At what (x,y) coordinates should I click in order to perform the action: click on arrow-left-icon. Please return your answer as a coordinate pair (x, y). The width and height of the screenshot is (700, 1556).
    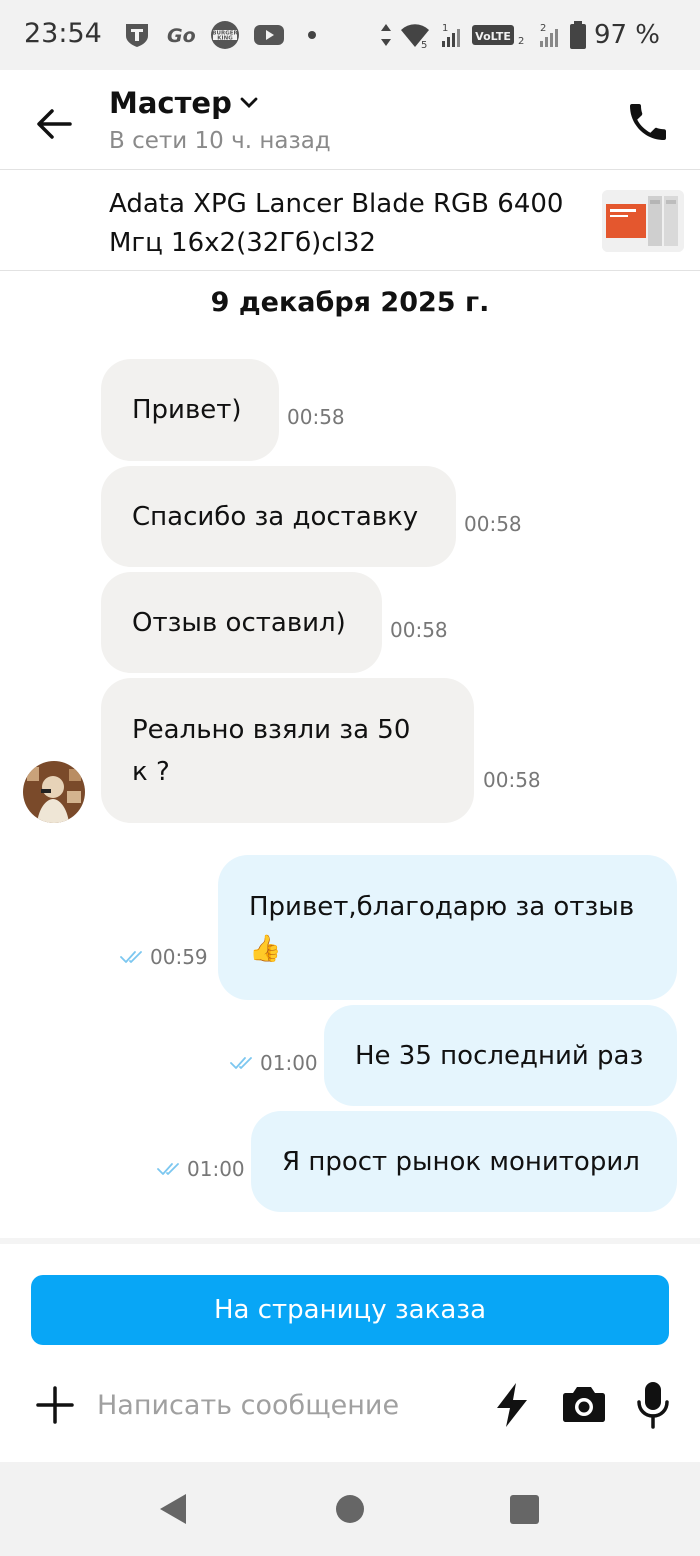
    Looking at the image, I should click on (54, 124).